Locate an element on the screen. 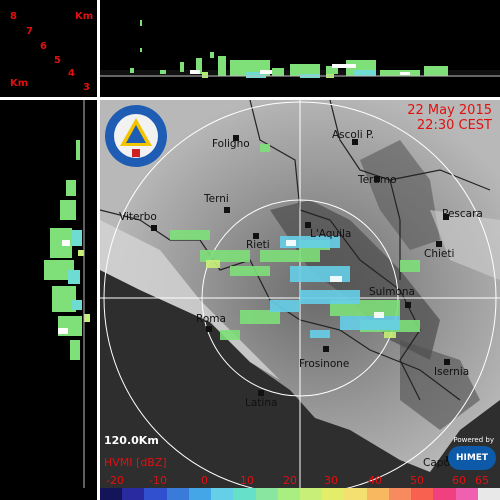  timestamp: 22 May 2015 22:30 CEST is located at coordinates (449, 118).